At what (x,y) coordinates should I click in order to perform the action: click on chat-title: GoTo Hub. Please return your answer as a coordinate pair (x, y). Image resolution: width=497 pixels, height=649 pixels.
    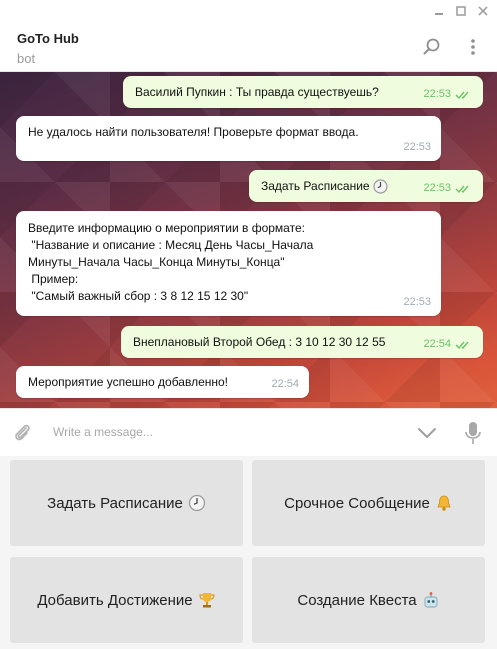
    Looking at the image, I should click on (48, 38).